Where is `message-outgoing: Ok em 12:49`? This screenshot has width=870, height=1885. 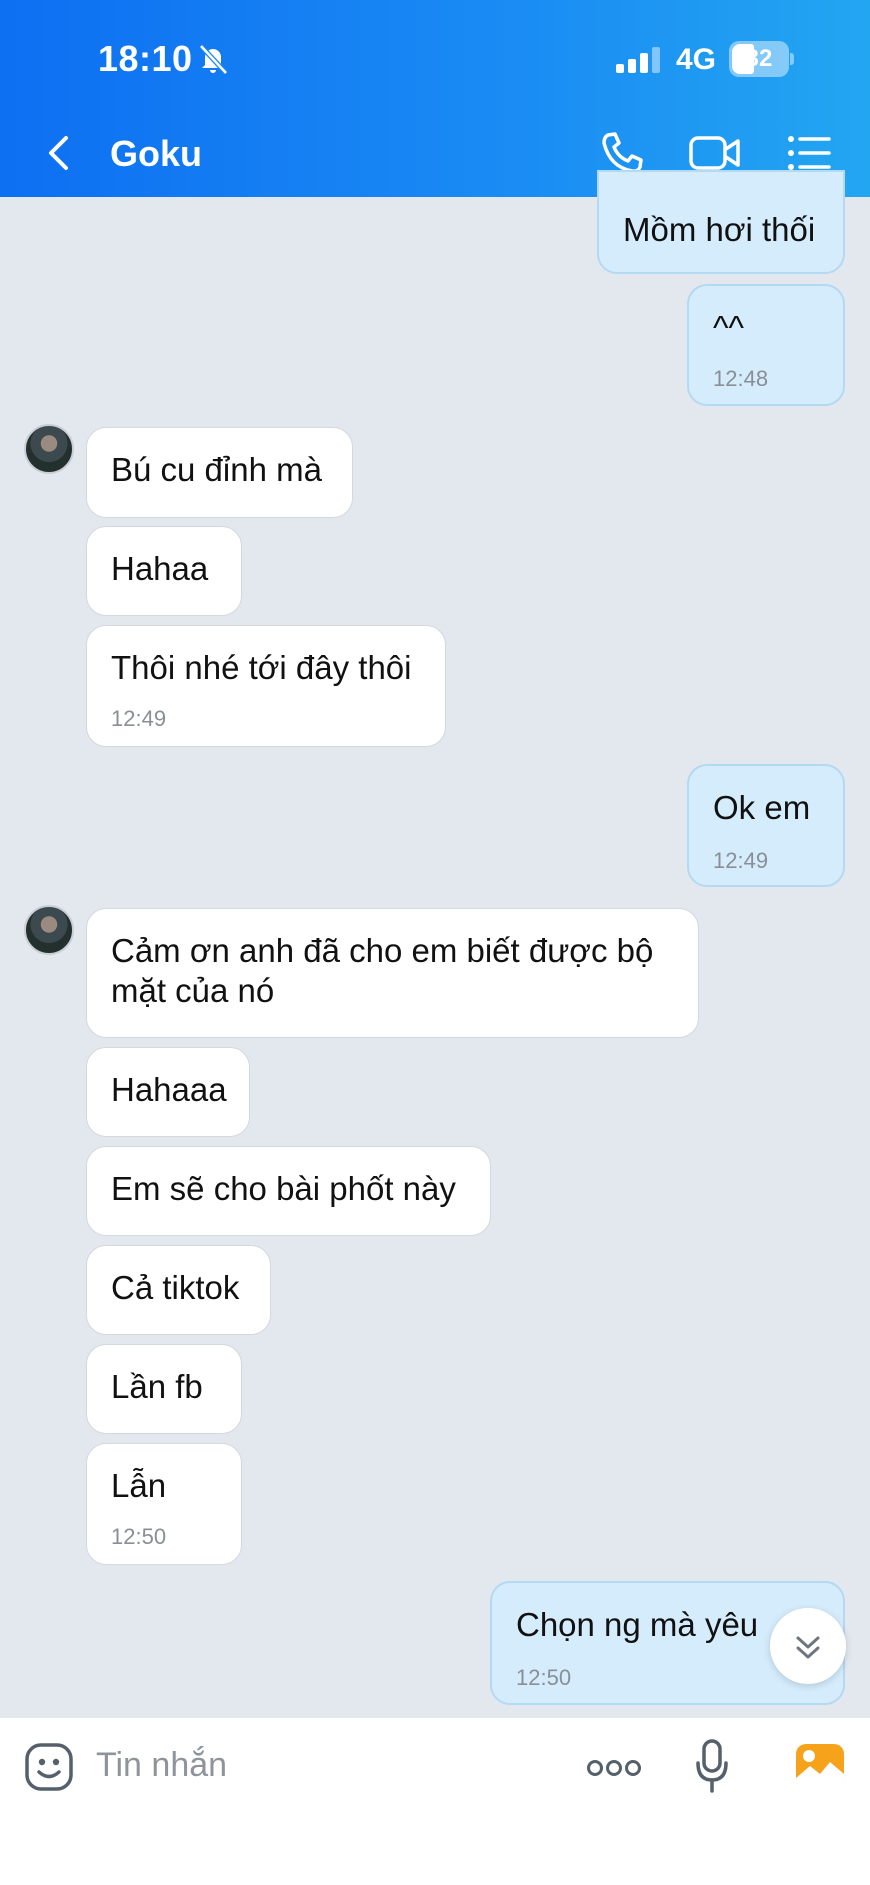
message-outgoing: Ok em 12:49 is located at coordinates (766, 825).